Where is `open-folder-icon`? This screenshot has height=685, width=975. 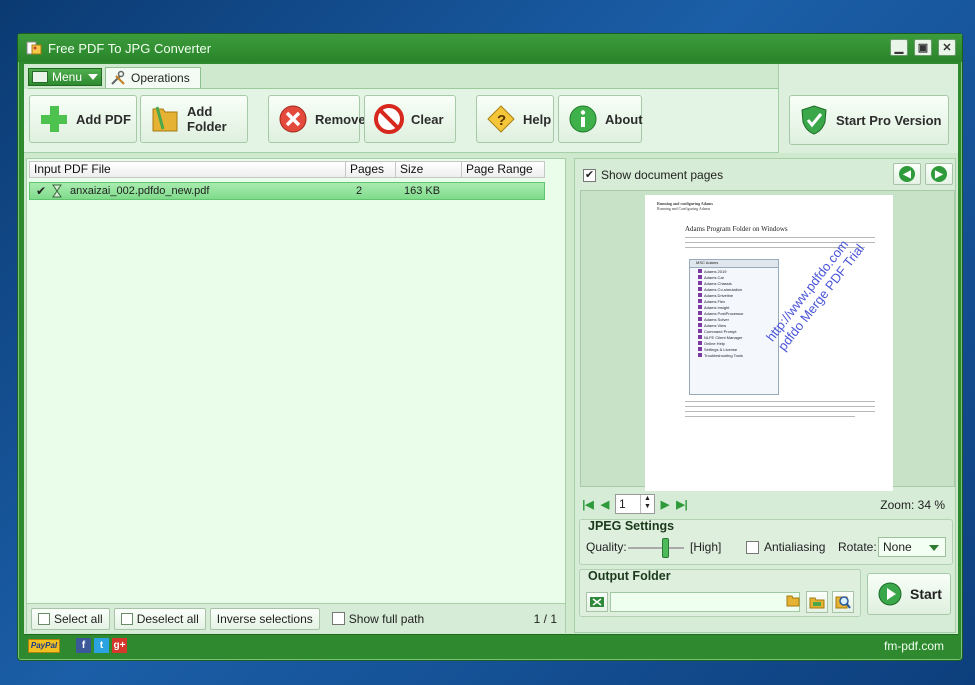 open-folder-icon is located at coordinates (817, 603).